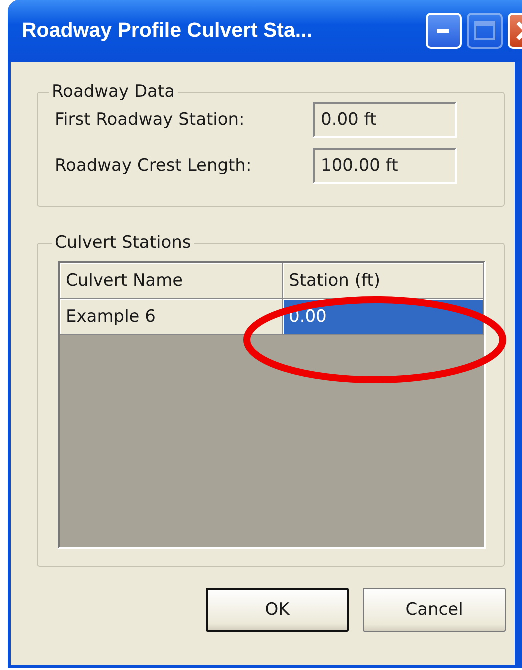  What do you see at coordinates (383, 281) in the screenshot?
I see `column-header: Station (ft)` at bounding box center [383, 281].